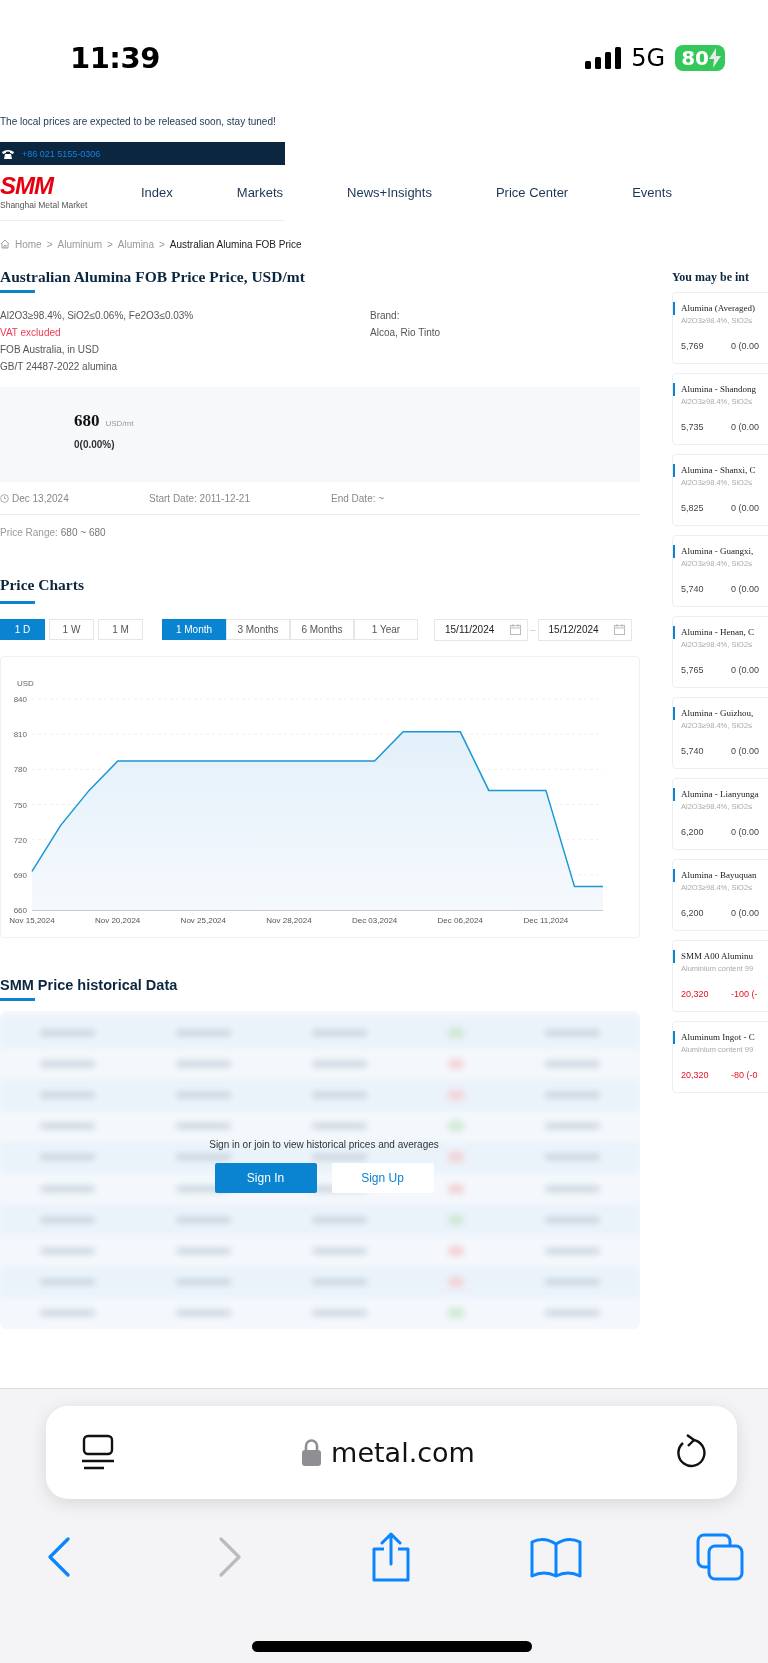 Image resolution: width=768 pixels, height=1663 pixels. I want to click on end-date: End Date: ~, so click(358, 498).